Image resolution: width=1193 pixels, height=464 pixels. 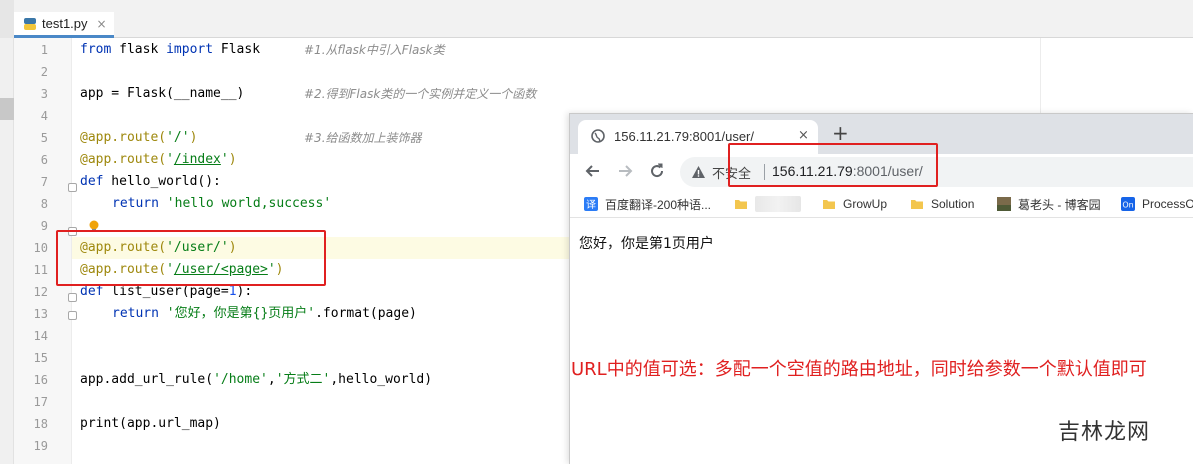 What do you see at coordinates (40, 314) in the screenshot?
I see `line-number: 13` at bounding box center [40, 314].